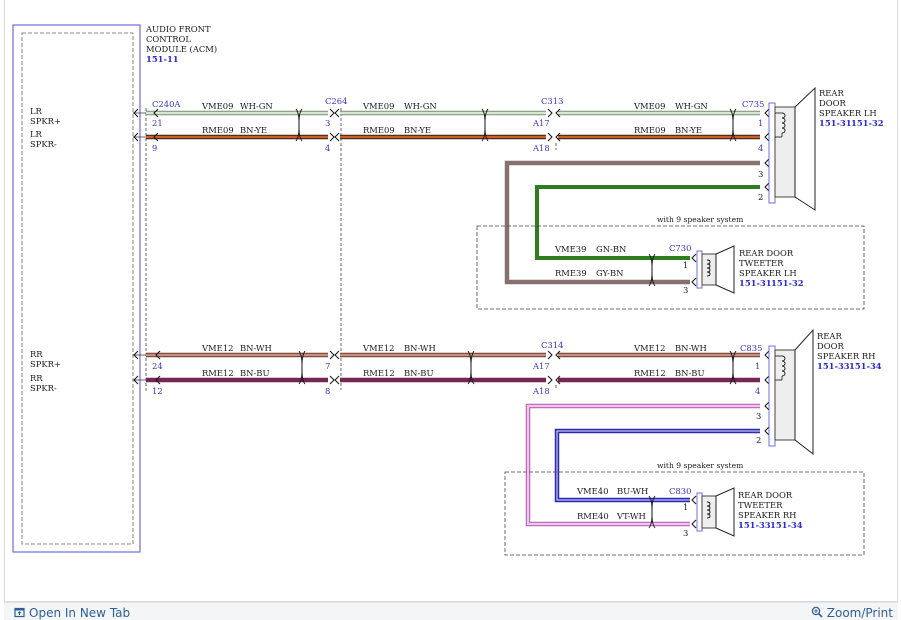 The image size is (901, 620). I want to click on pin-c313-a17: A17, so click(541, 123).